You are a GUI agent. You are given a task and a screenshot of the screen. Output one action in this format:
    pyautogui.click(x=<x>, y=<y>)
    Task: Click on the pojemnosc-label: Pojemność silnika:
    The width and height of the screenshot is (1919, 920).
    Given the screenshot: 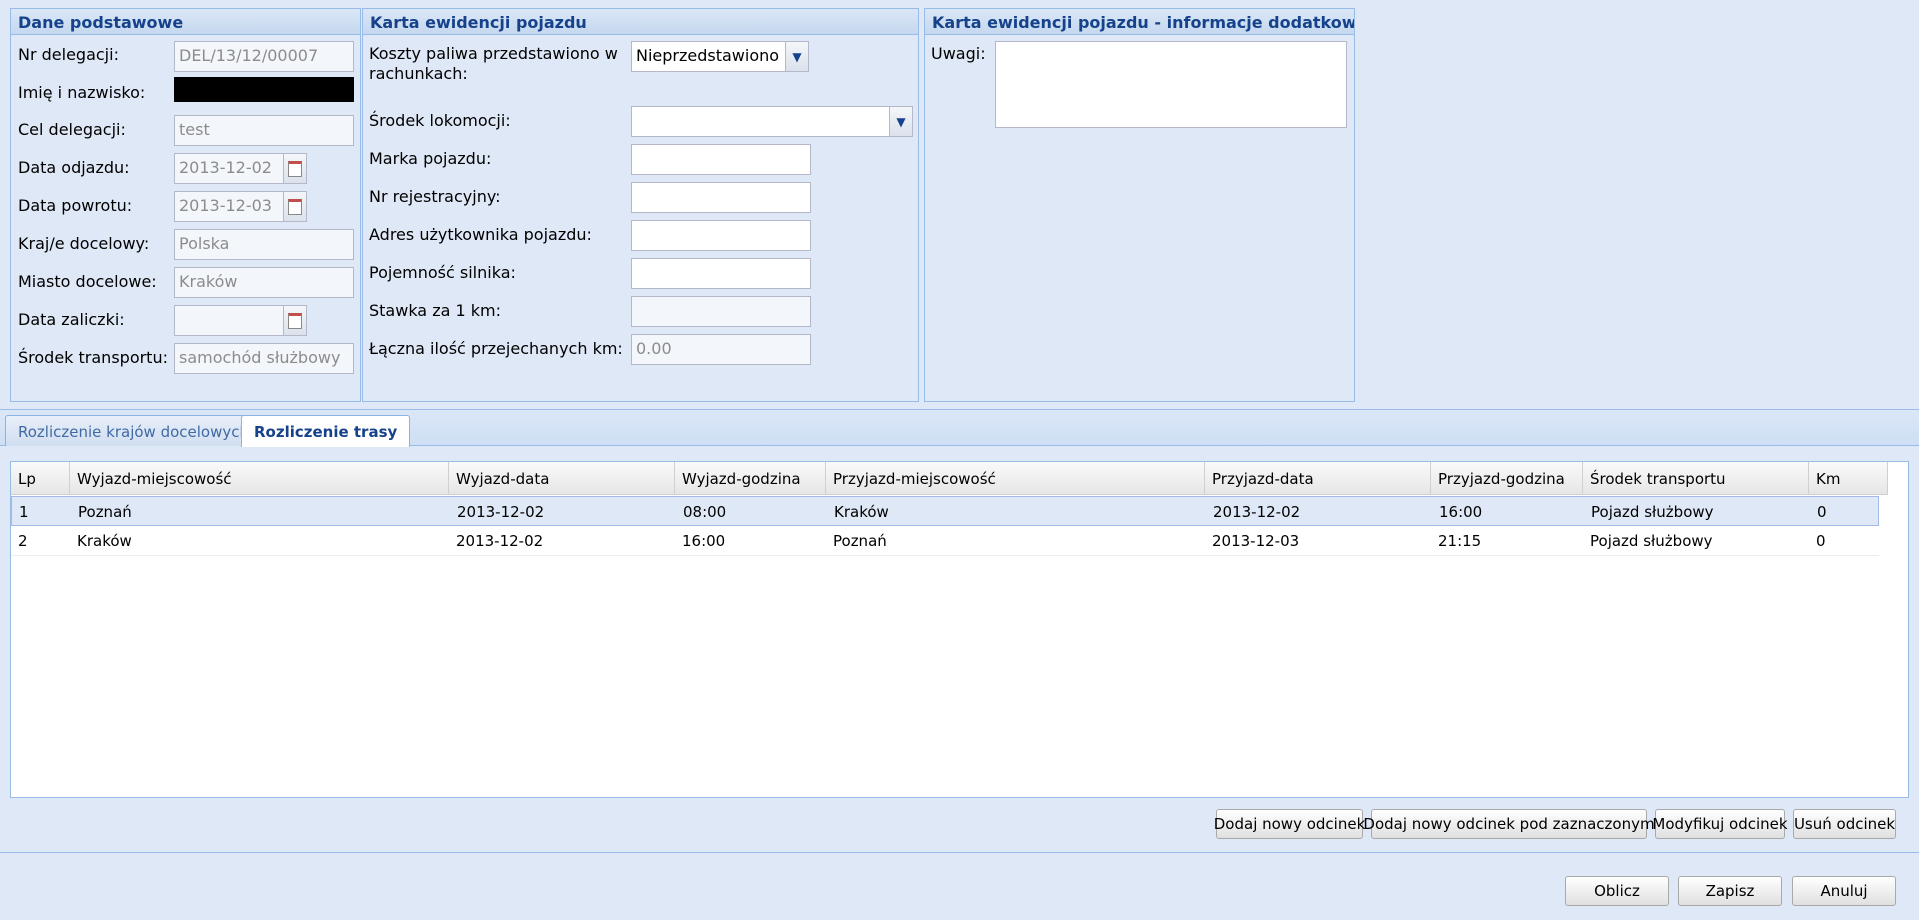 What is the action you would take?
    pyautogui.click(x=442, y=272)
    